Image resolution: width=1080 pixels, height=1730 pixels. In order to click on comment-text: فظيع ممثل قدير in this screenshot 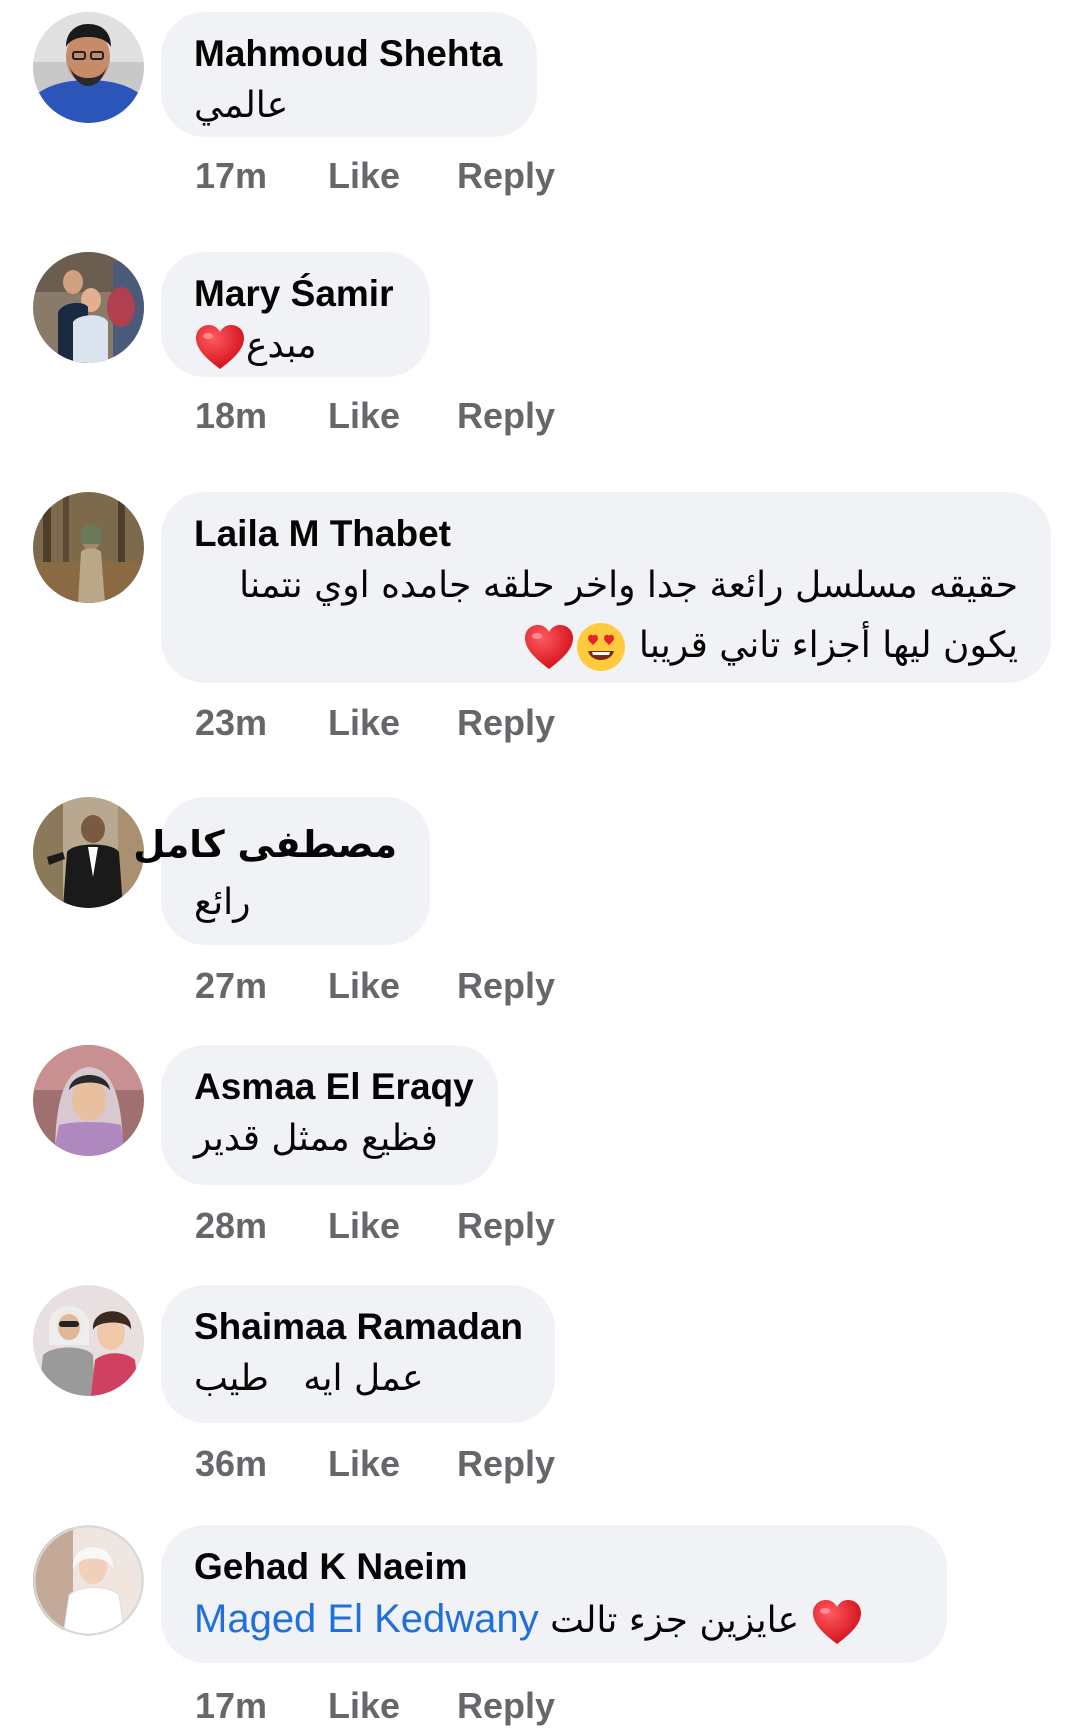, I will do `click(316, 1138)`.